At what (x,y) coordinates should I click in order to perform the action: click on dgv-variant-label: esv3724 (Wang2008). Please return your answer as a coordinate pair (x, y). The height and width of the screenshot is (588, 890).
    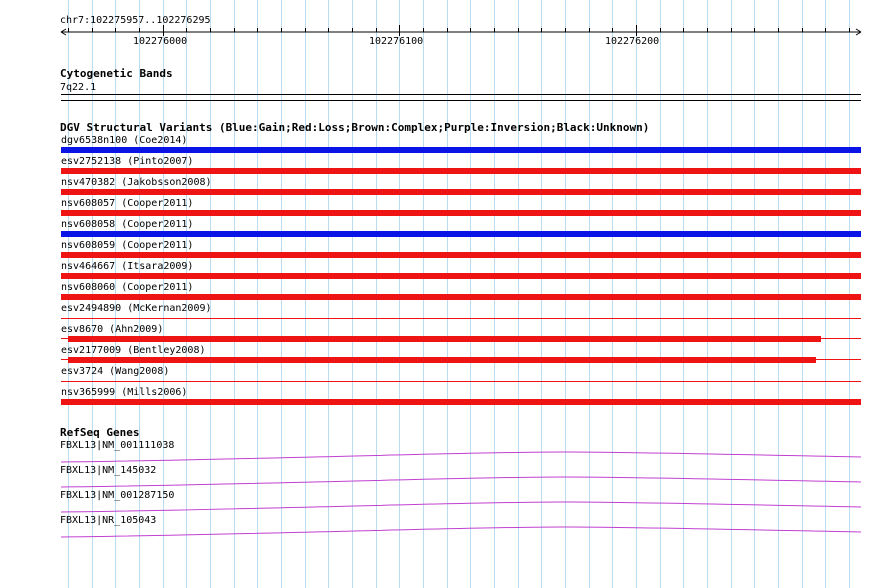
    Looking at the image, I should click on (115, 371).